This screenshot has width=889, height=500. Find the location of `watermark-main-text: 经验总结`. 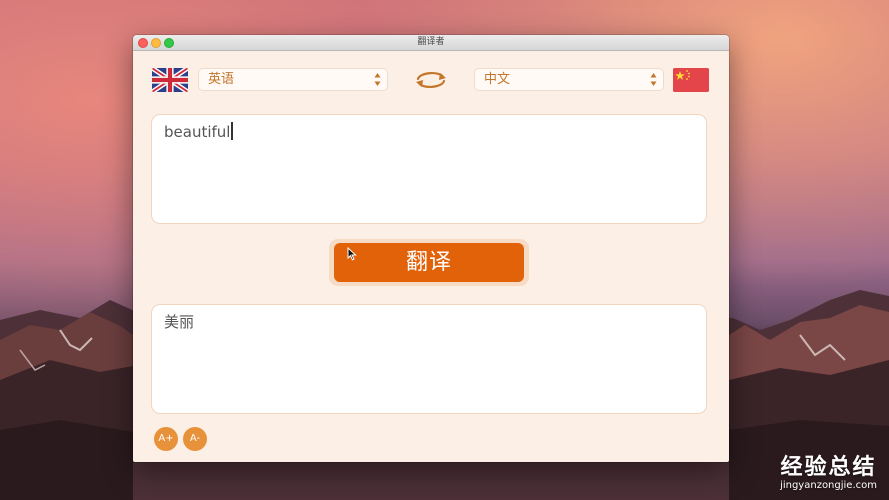

watermark-main-text: 经验总结 is located at coordinates (828, 467).